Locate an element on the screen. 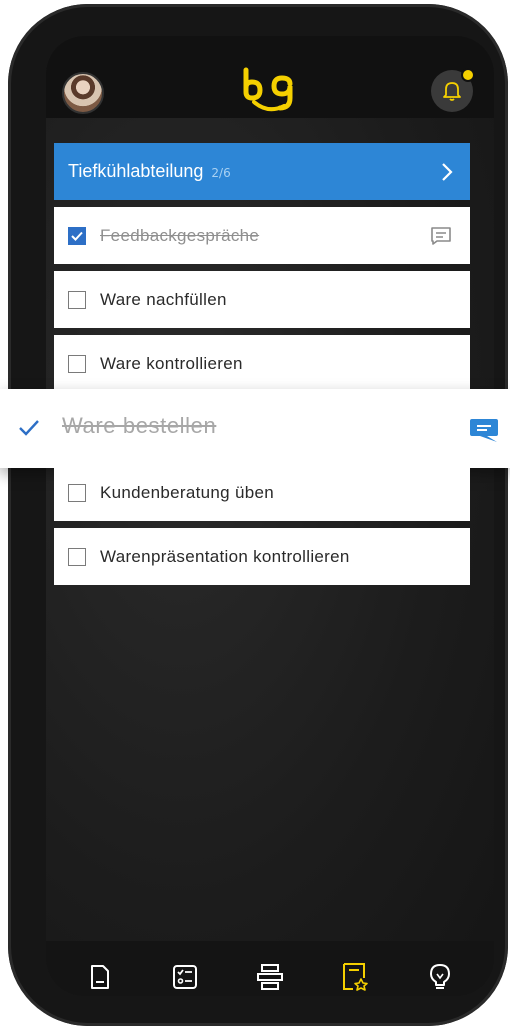 This screenshot has width=510, height=1027. task-label: Warenpräsentation kontrollieren is located at coordinates (225, 556).